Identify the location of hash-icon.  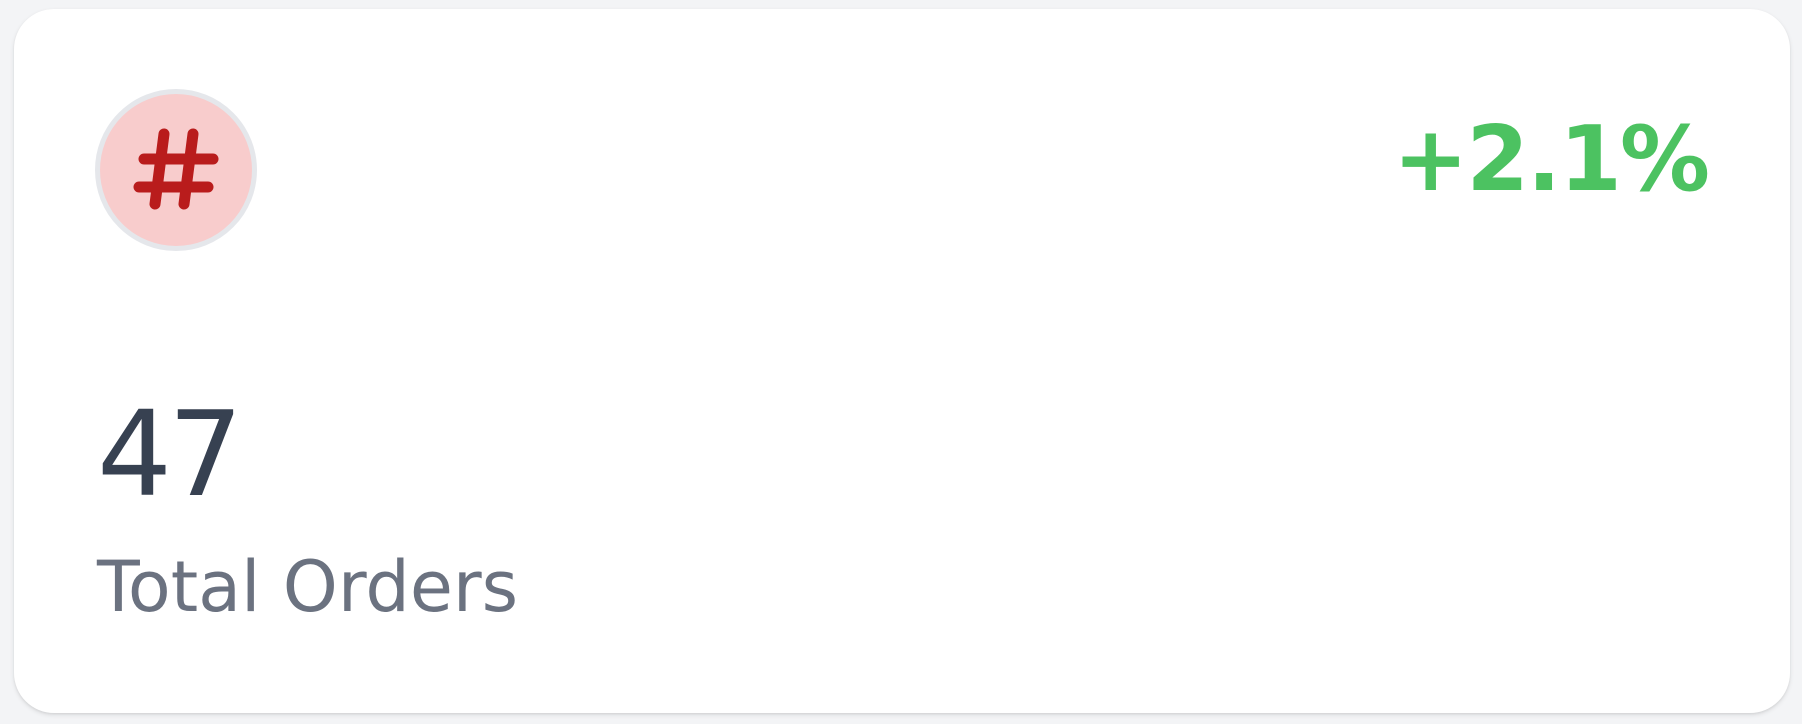
(176, 169).